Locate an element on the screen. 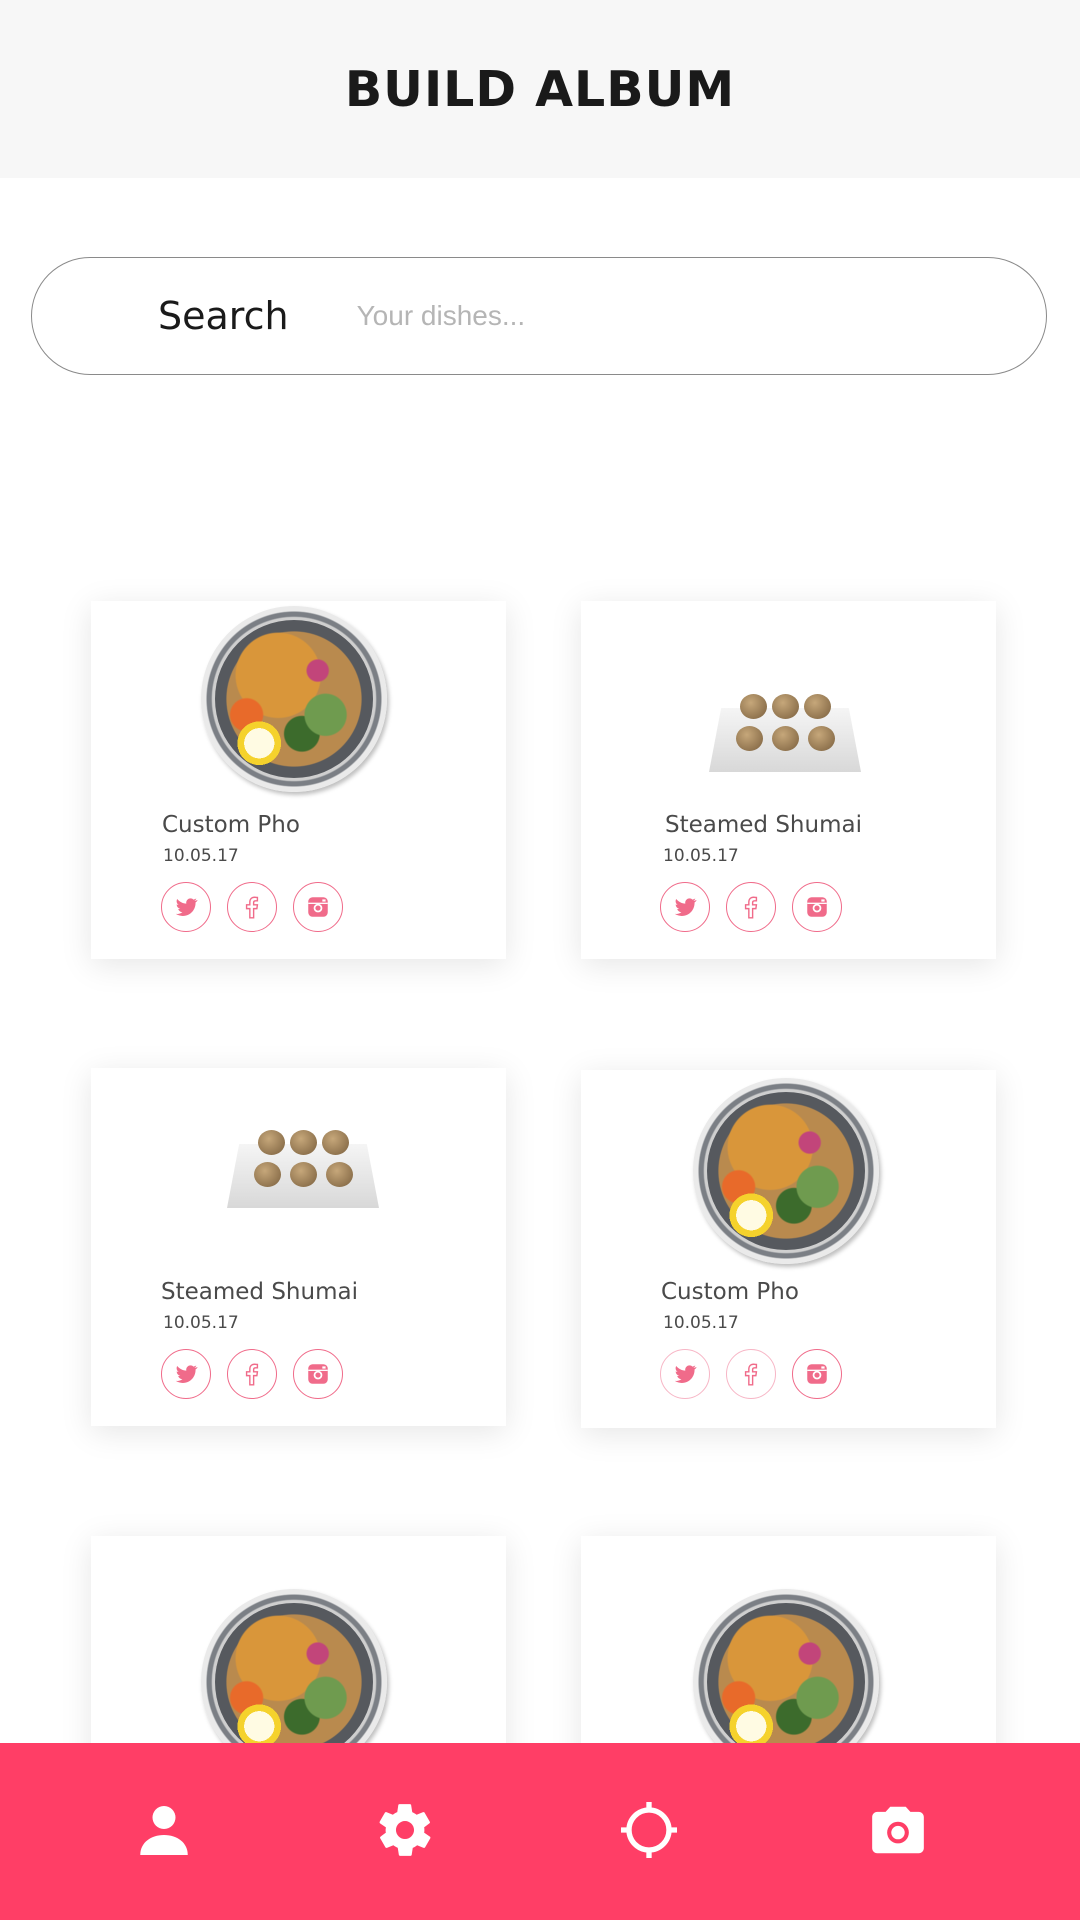  nav-profile-button is located at coordinates (164, 1830).